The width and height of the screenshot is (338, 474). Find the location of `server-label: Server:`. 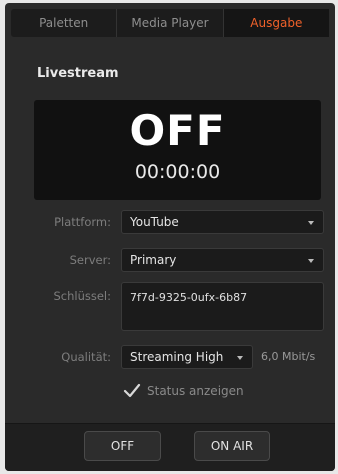

server-label: Server: is located at coordinates (90, 260).